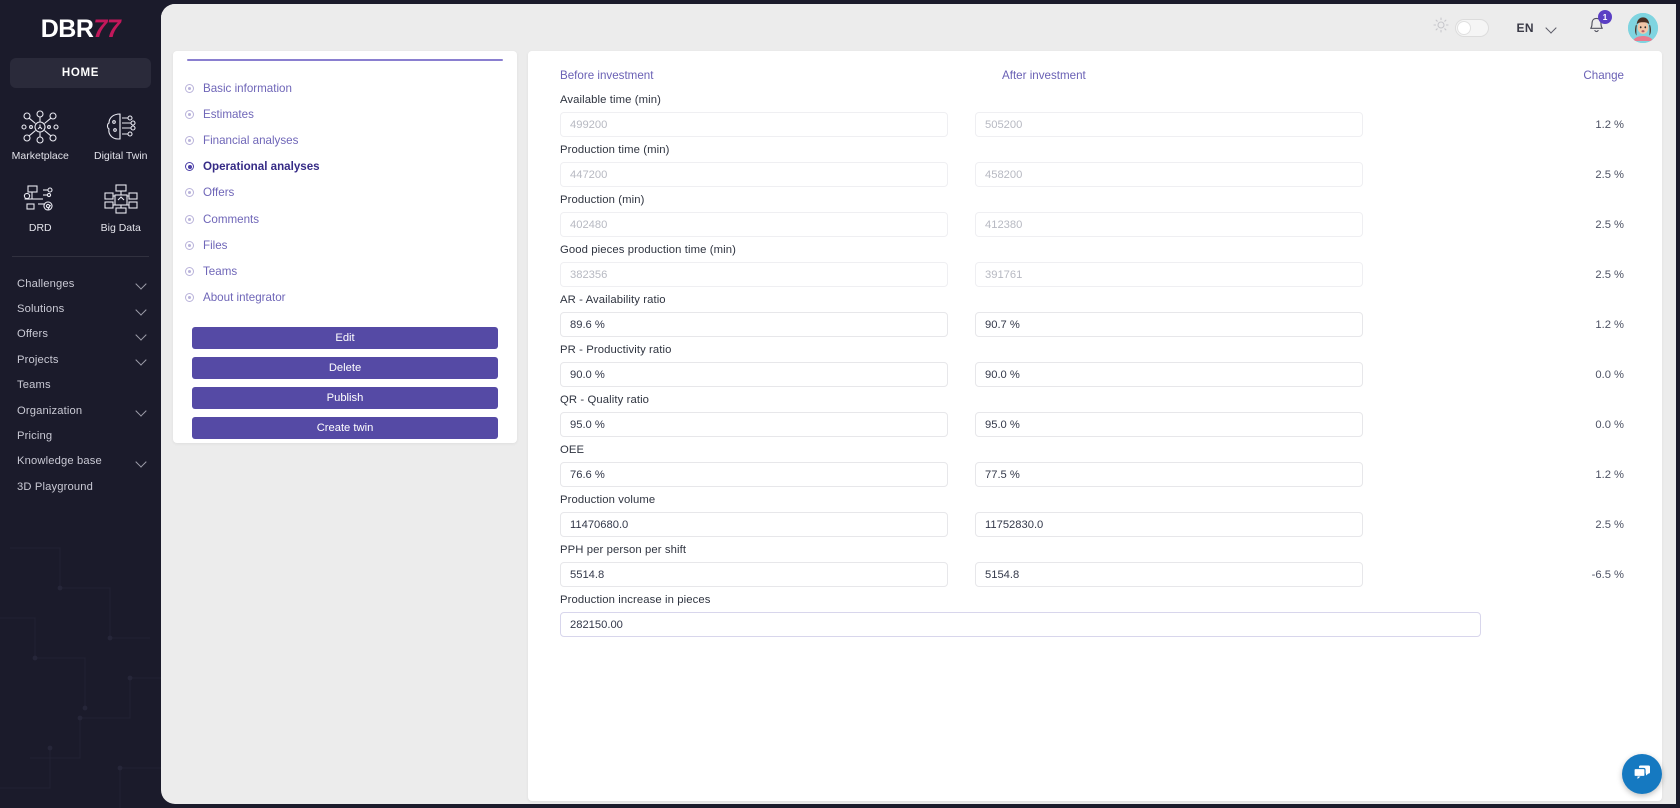  I want to click on action-button-stack: Edit Delete Publish Create twin, so click(345, 383).